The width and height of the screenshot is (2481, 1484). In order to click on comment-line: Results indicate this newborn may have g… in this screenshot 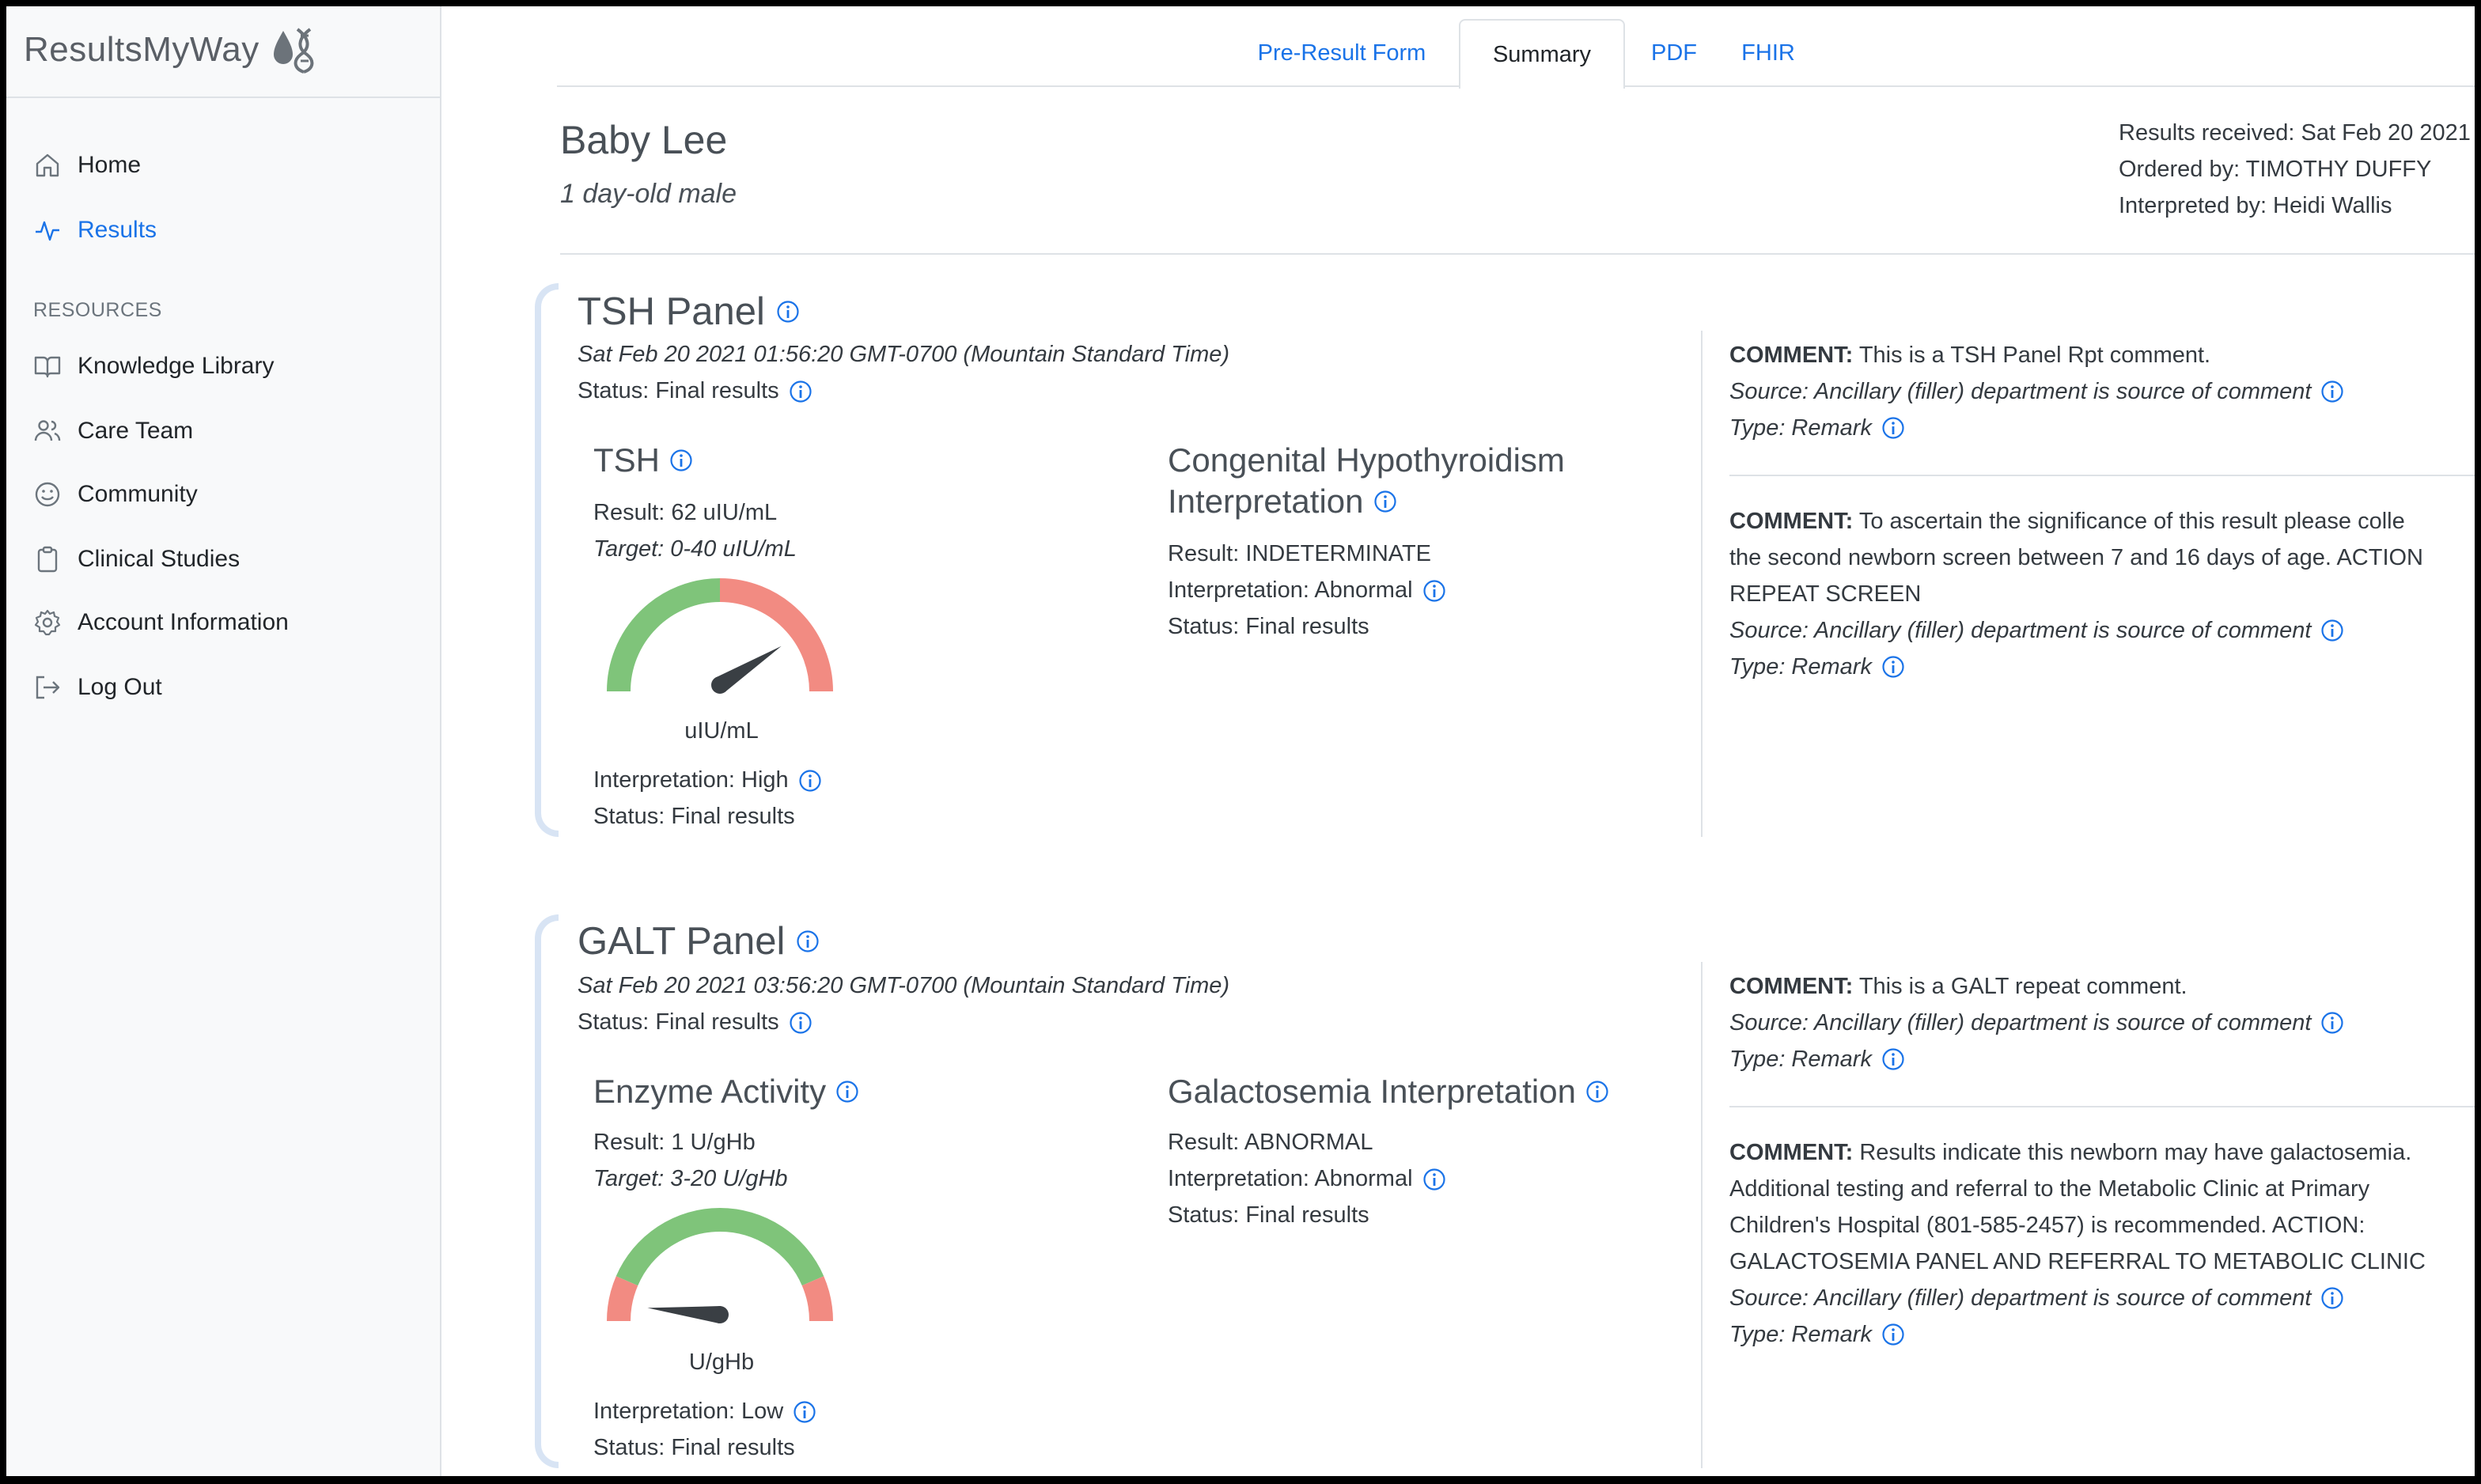, I will do `click(2135, 1152)`.